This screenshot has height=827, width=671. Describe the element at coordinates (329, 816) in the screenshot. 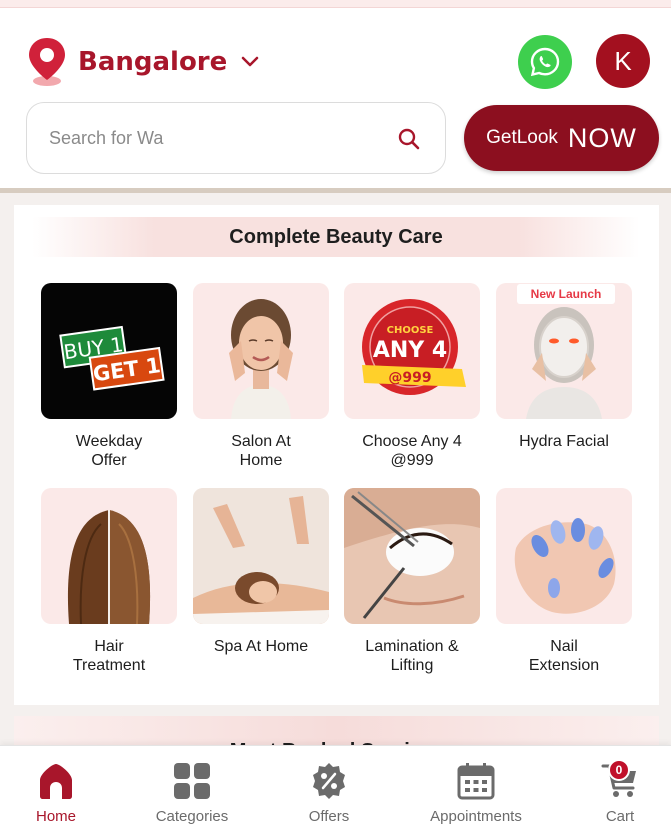

I see `nav-label: Offers` at that location.